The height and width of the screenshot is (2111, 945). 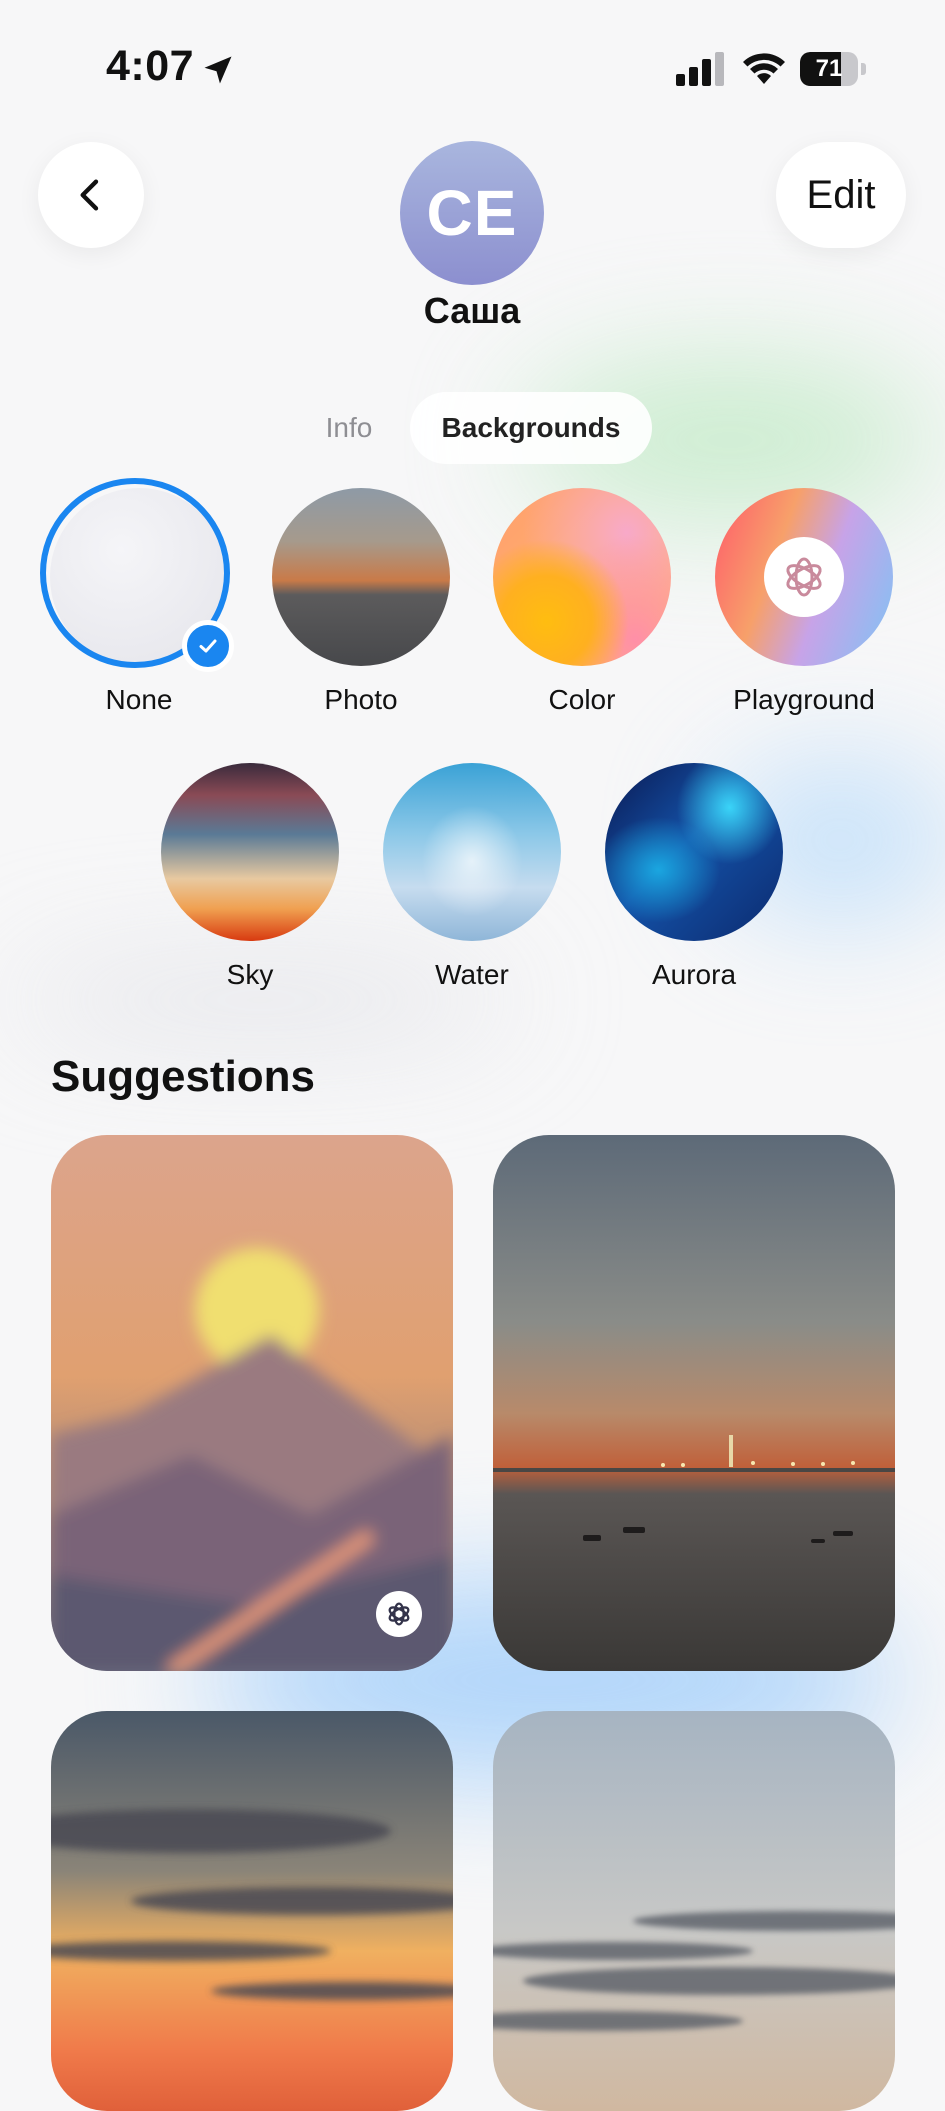 I want to click on playground-swatch, so click(x=804, y=577).